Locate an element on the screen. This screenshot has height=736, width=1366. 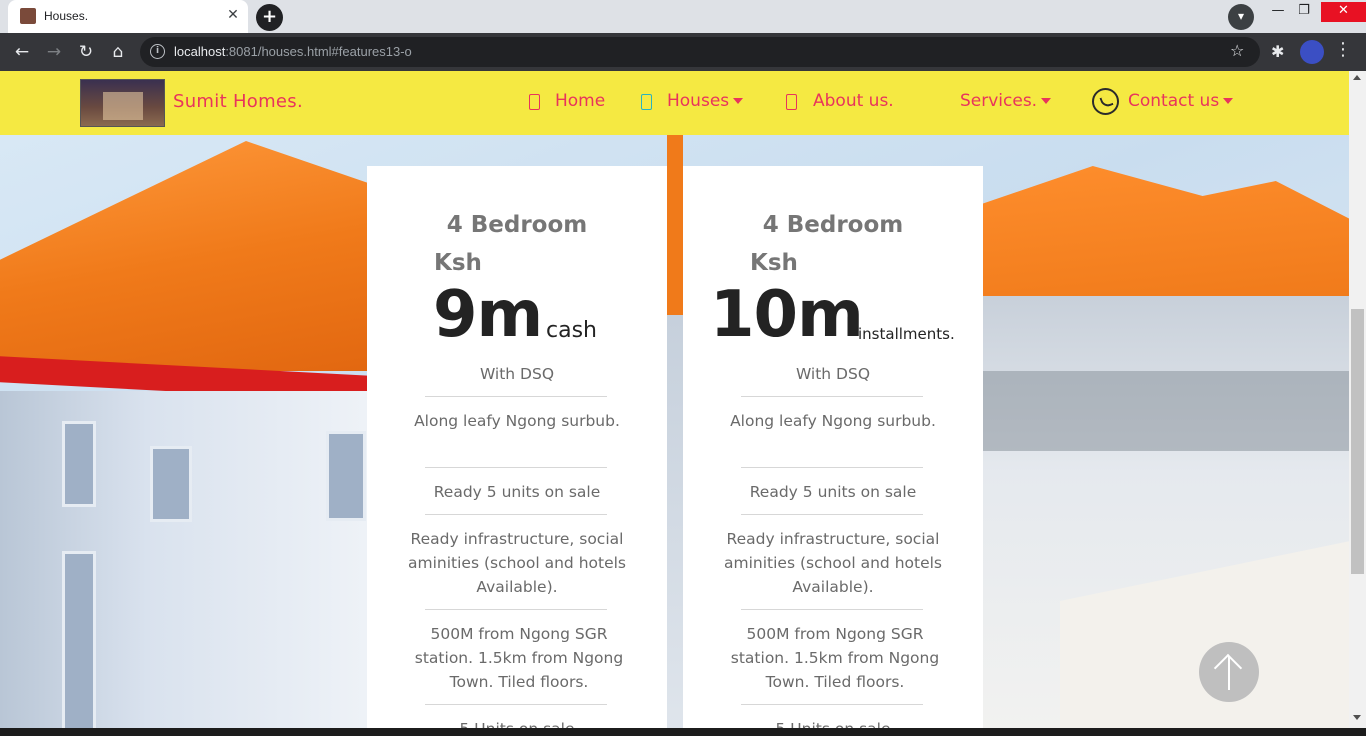
forward-icon: → is located at coordinates (54, 53).